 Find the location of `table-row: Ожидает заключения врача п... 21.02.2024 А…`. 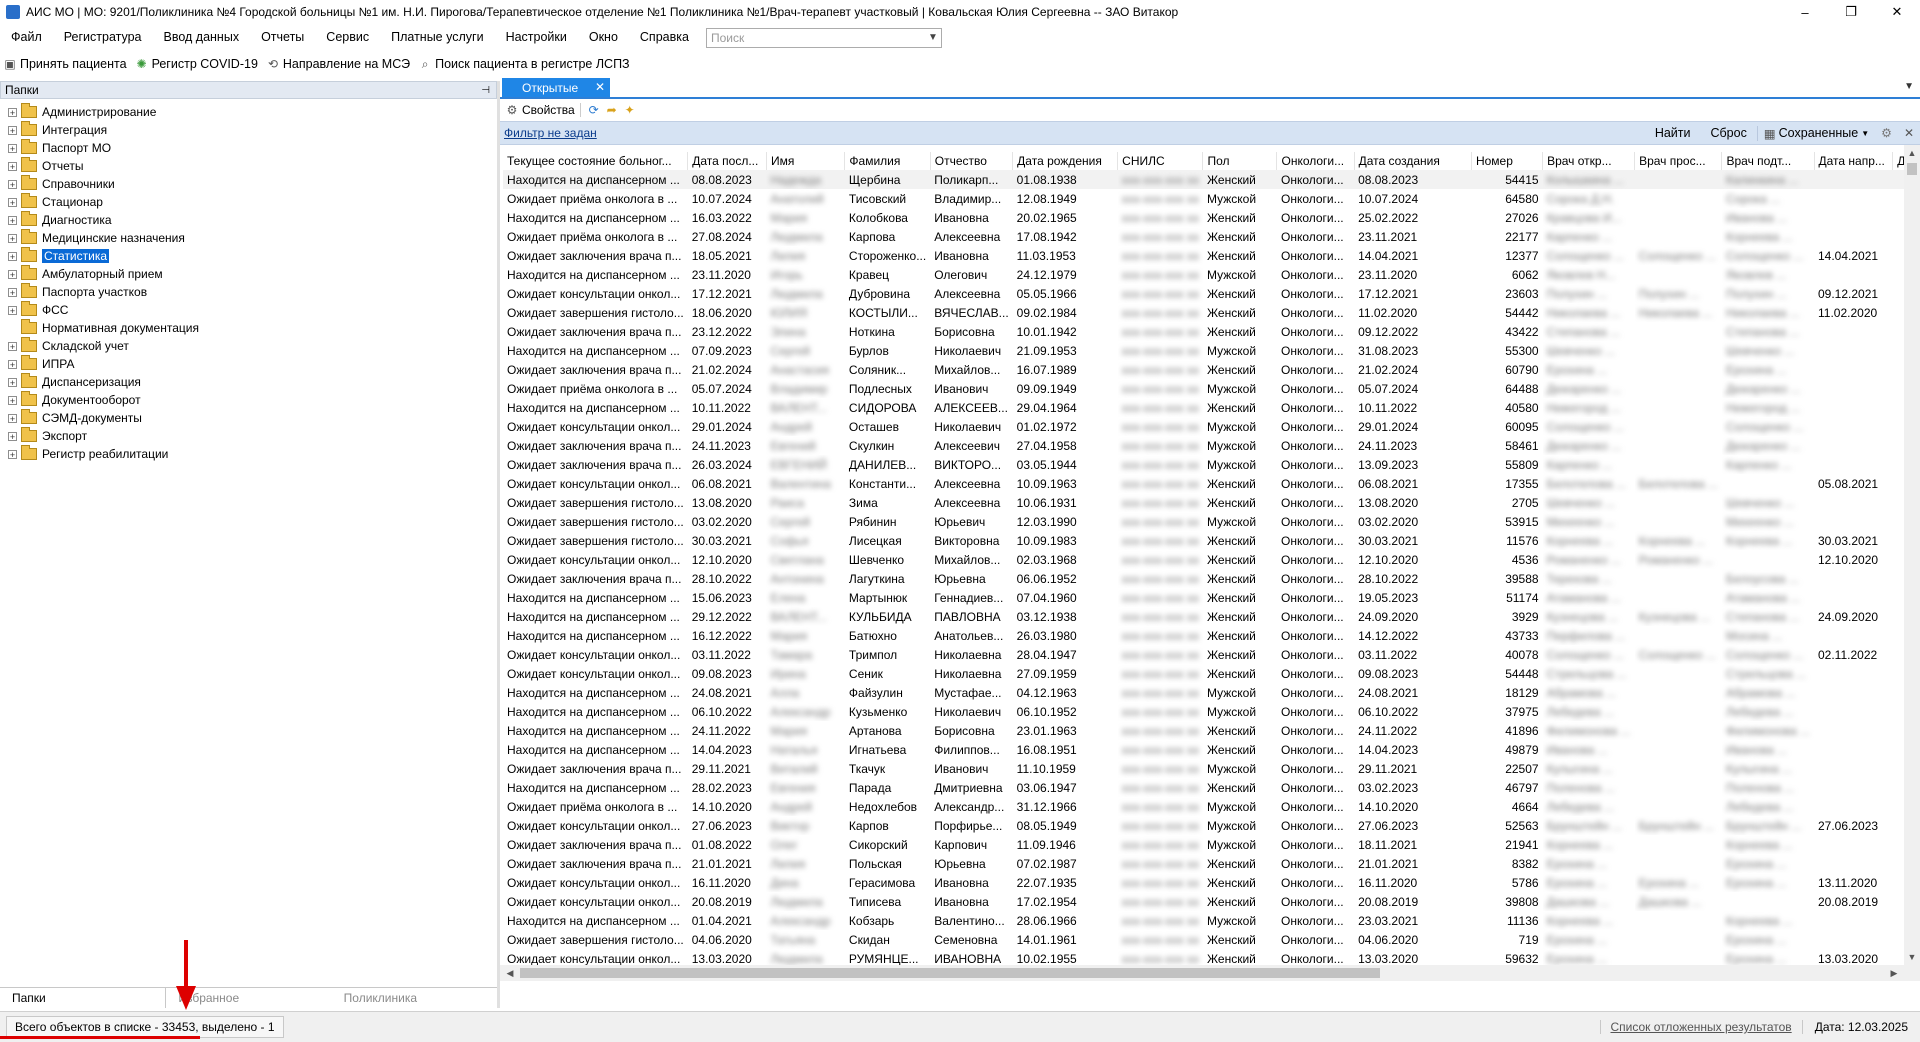

table-row: Ожидает заключения врача п... 21.02.2024 А… is located at coordinates (1211, 369).